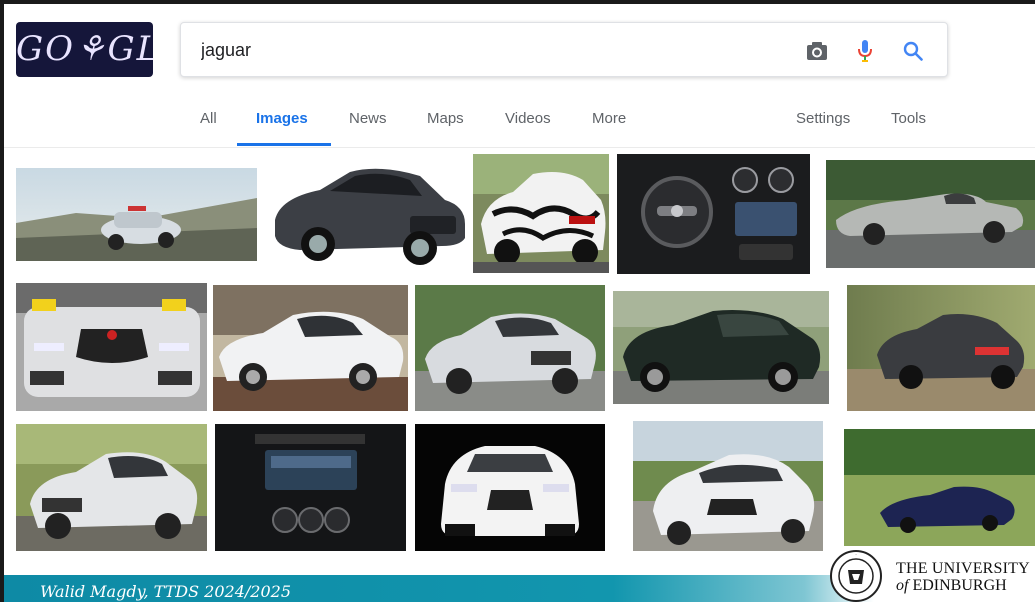  I want to click on tab-images: Images, so click(282, 118).